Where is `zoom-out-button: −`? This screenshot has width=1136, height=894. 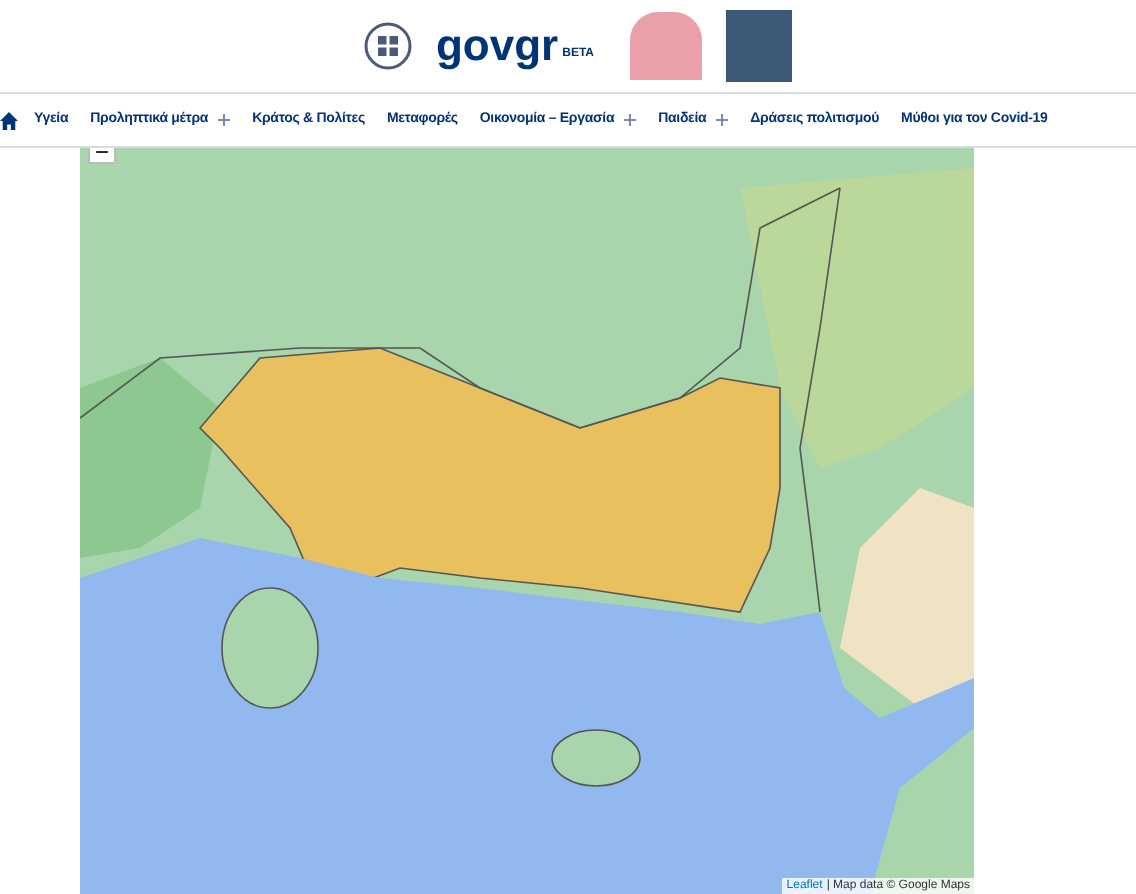 zoom-out-button: − is located at coordinates (102, 156).